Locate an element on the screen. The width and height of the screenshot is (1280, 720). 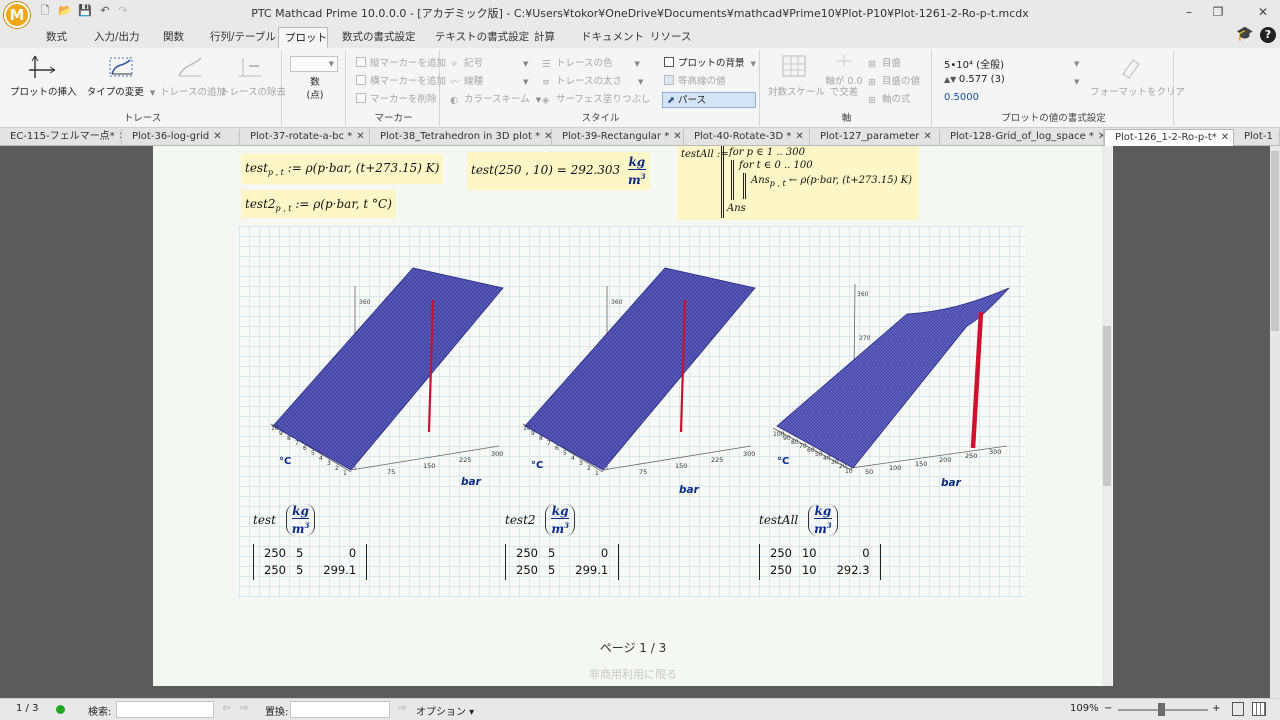
app-logo: M is located at coordinates (17, 15).